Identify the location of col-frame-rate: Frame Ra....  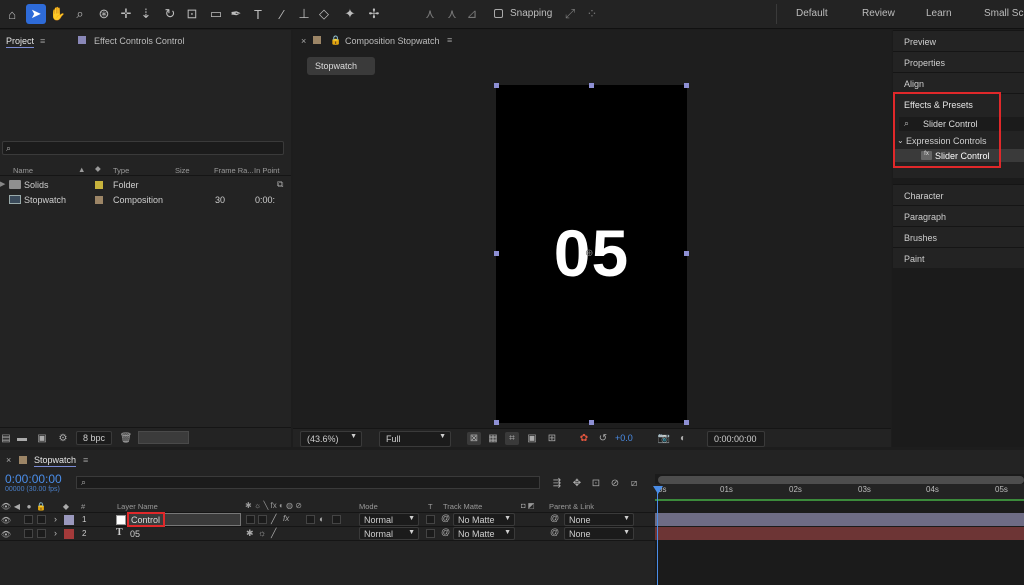
(234, 170).